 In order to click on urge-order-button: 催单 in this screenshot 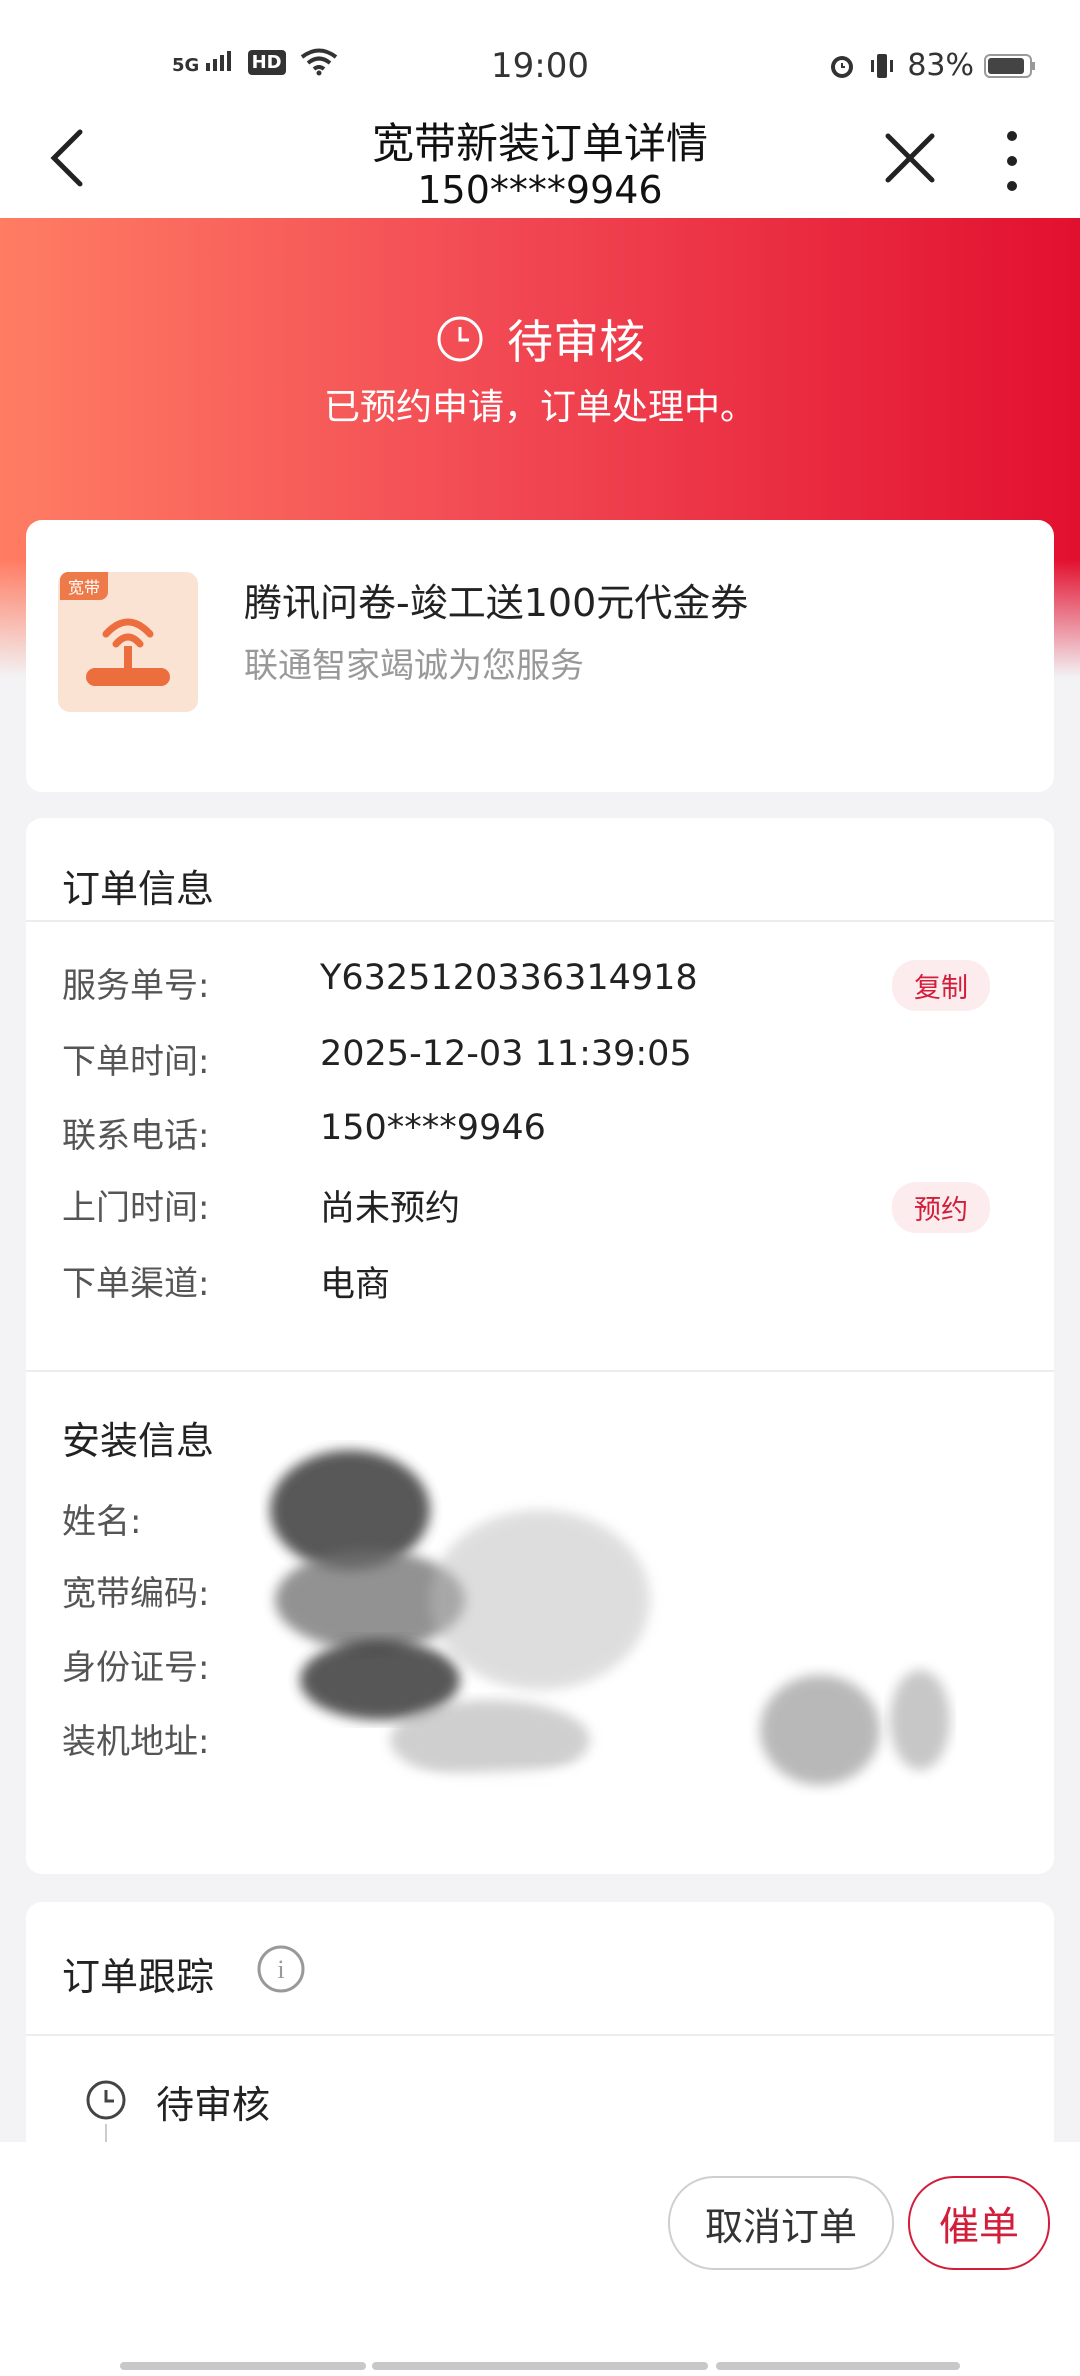, I will do `click(979, 2223)`.